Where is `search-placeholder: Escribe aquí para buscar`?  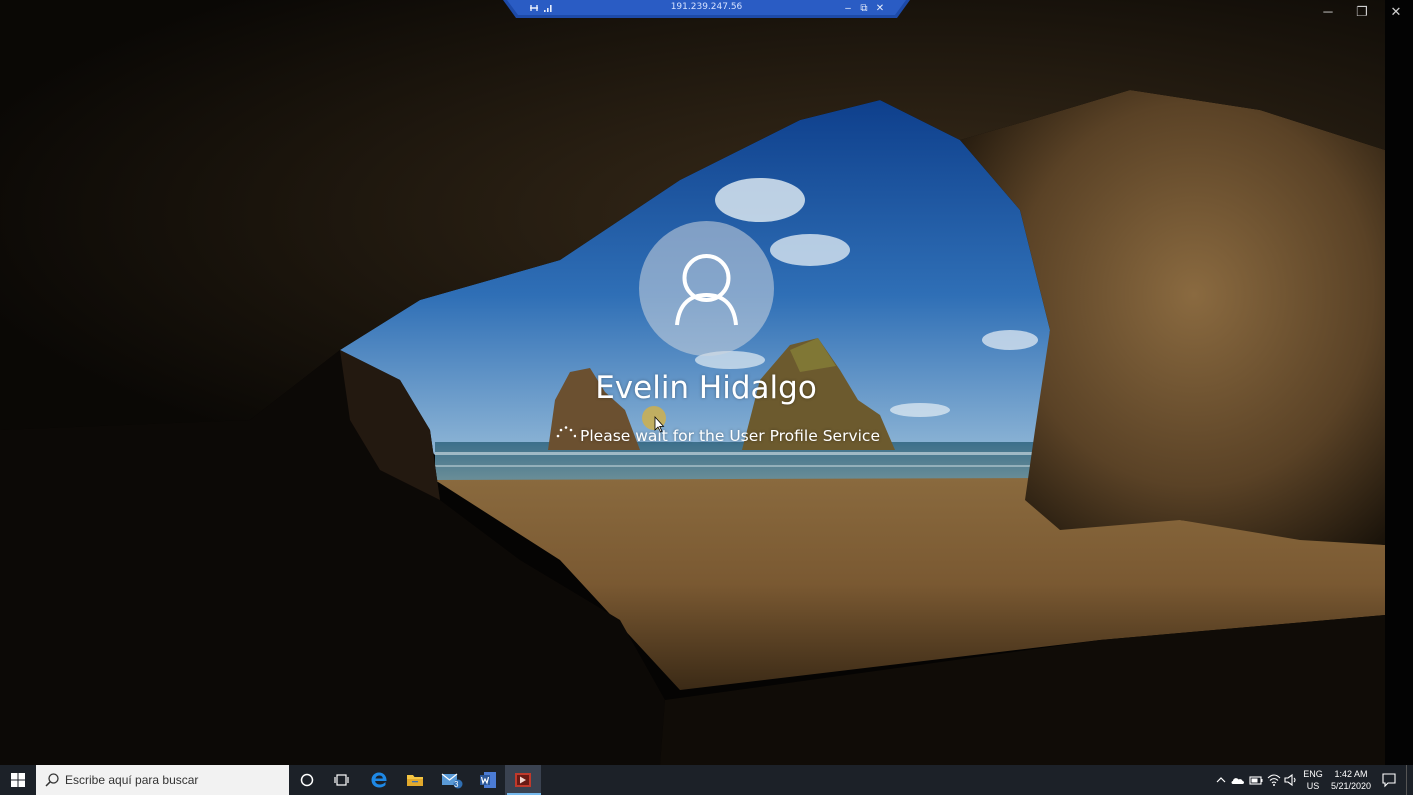
search-placeholder: Escribe aquí para buscar is located at coordinates (132, 780).